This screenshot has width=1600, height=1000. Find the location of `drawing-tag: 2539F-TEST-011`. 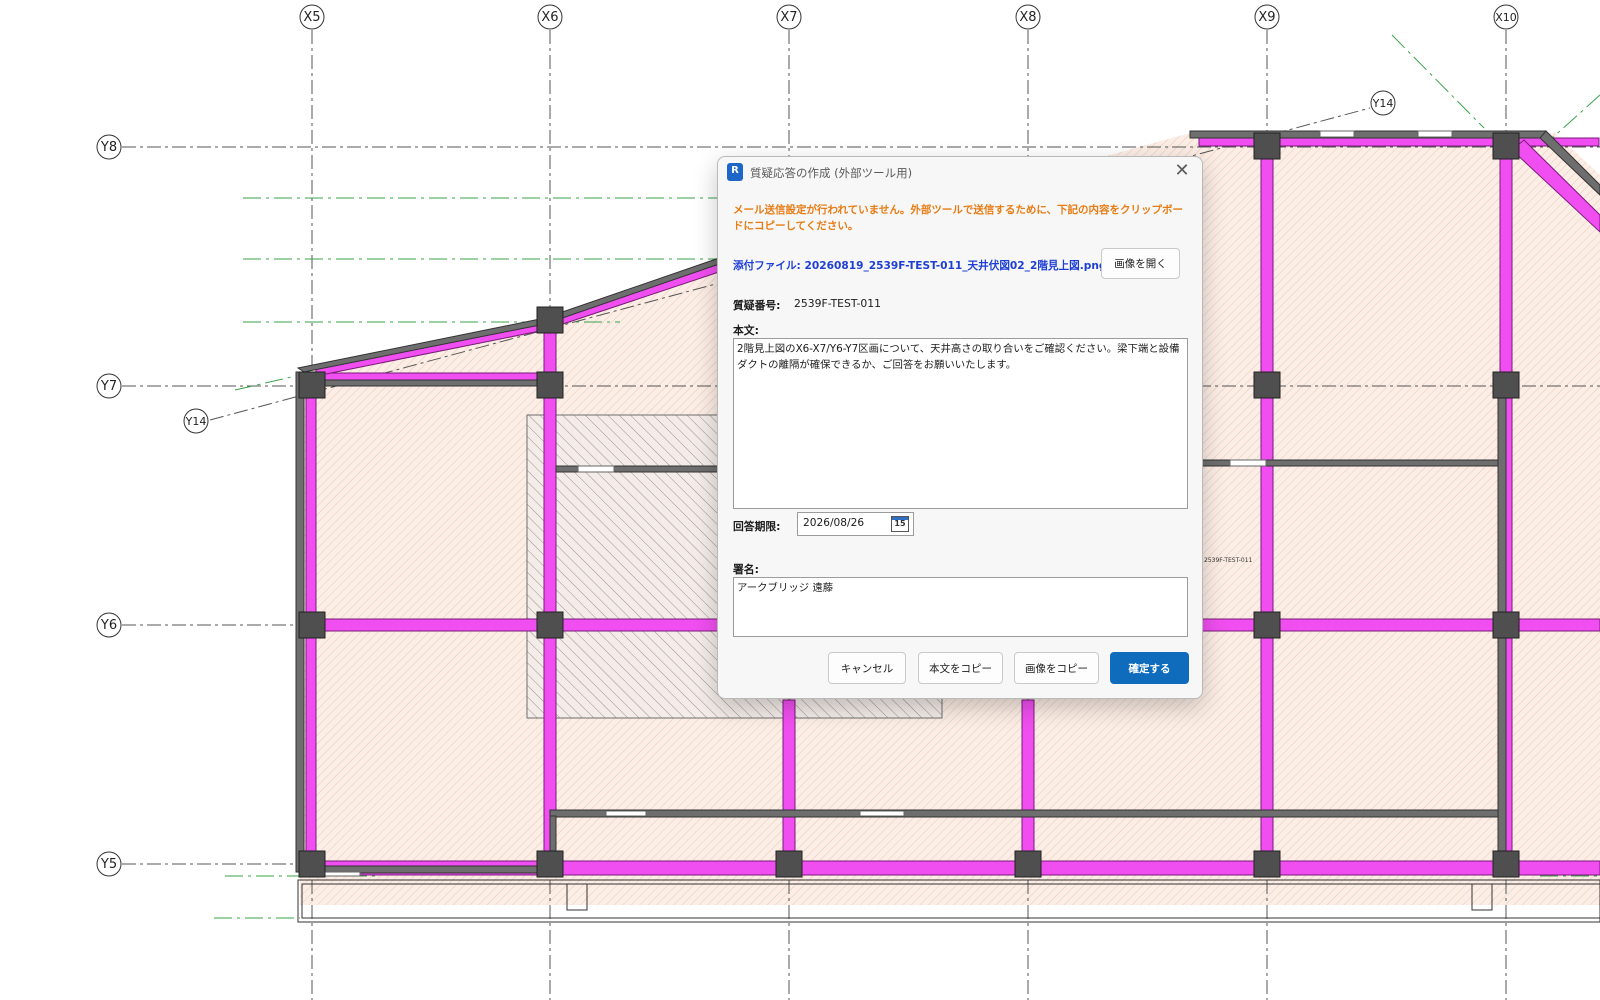

drawing-tag: 2539F-TEST-011 is located at coordinates (1228, 560).